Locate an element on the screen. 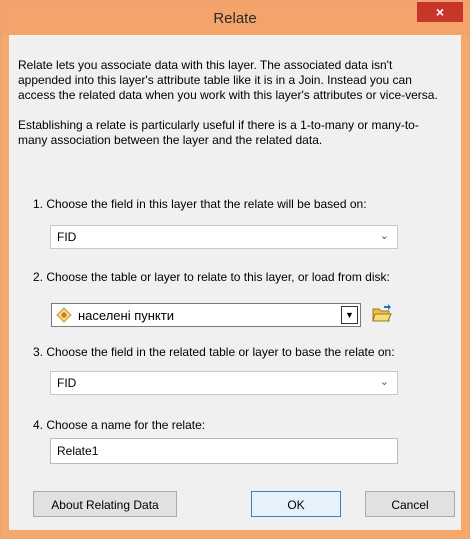 Image resolution: width=470 pixels, height=539 pixels. triangle-down-icon: ▼ is located at coordinates (349, 315).